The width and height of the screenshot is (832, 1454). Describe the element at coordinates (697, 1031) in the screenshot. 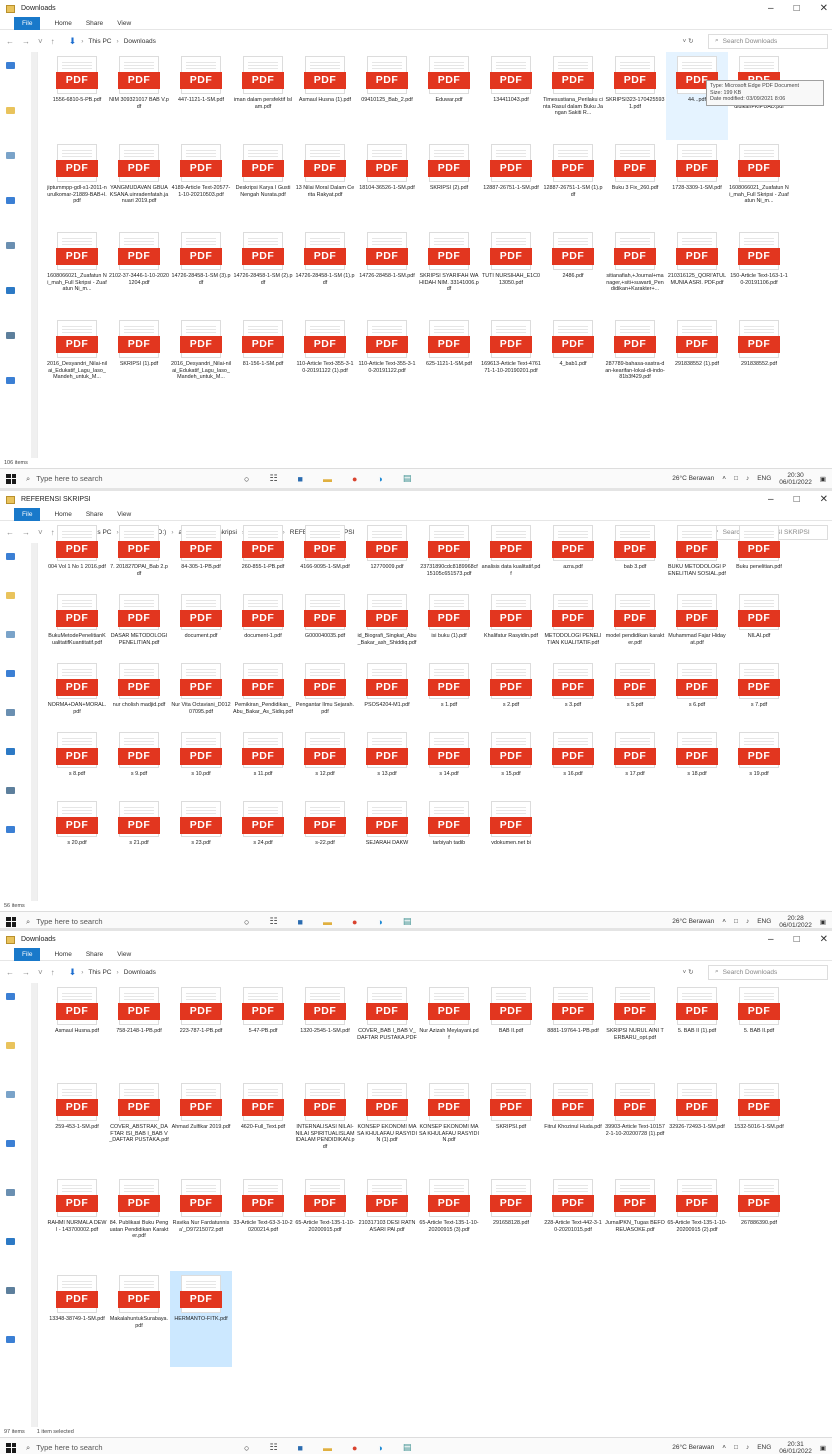

I see `file-item: PDF 5. BAB II (1).pdf` at that location.